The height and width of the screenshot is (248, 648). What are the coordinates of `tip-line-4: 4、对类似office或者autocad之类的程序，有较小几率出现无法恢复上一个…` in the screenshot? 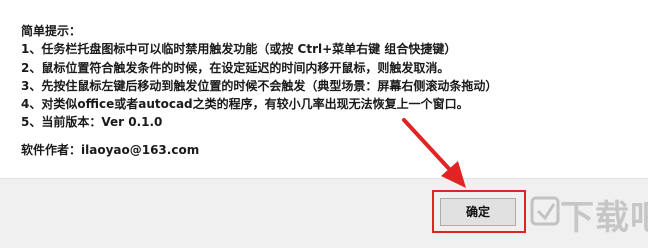 It's located at (245, 104).